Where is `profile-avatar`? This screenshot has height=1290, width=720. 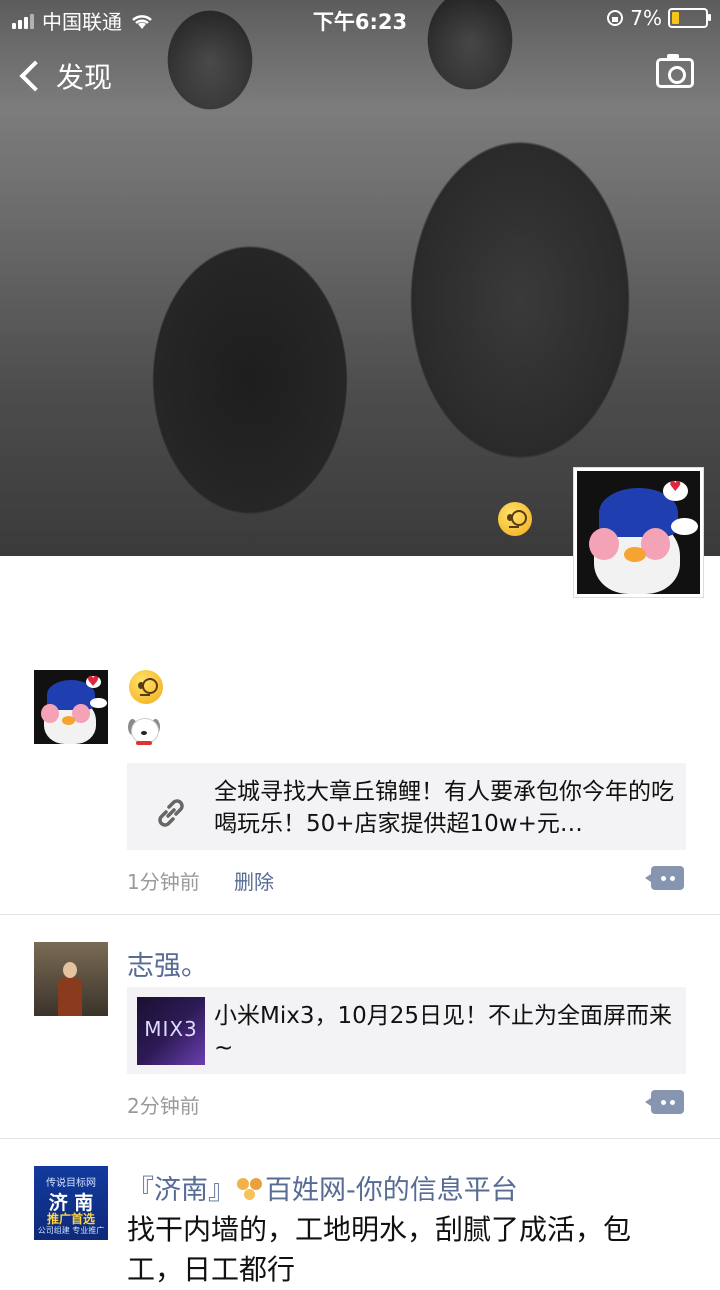 profile-avatar is located at coordinates (638, 532).